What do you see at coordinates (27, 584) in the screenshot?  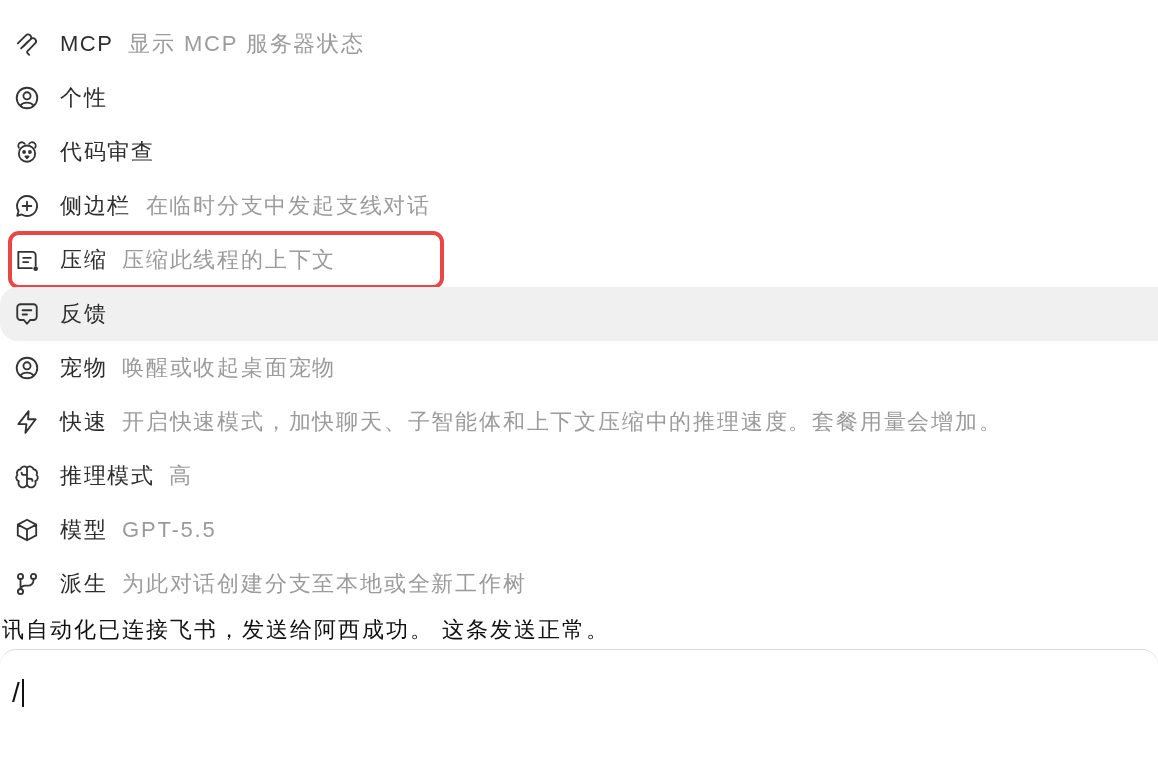 I see `branch-icon` at bounding box center [27, 584].